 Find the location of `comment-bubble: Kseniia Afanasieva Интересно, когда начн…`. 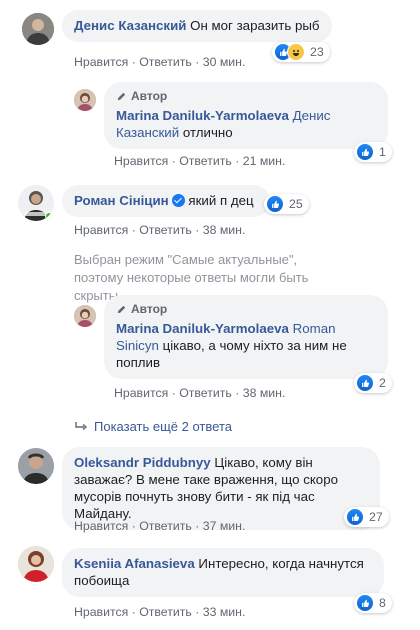

comment-bubble: Kseniia Afanasieva Интересно, когда начн… is located at coordinates (223, 572).